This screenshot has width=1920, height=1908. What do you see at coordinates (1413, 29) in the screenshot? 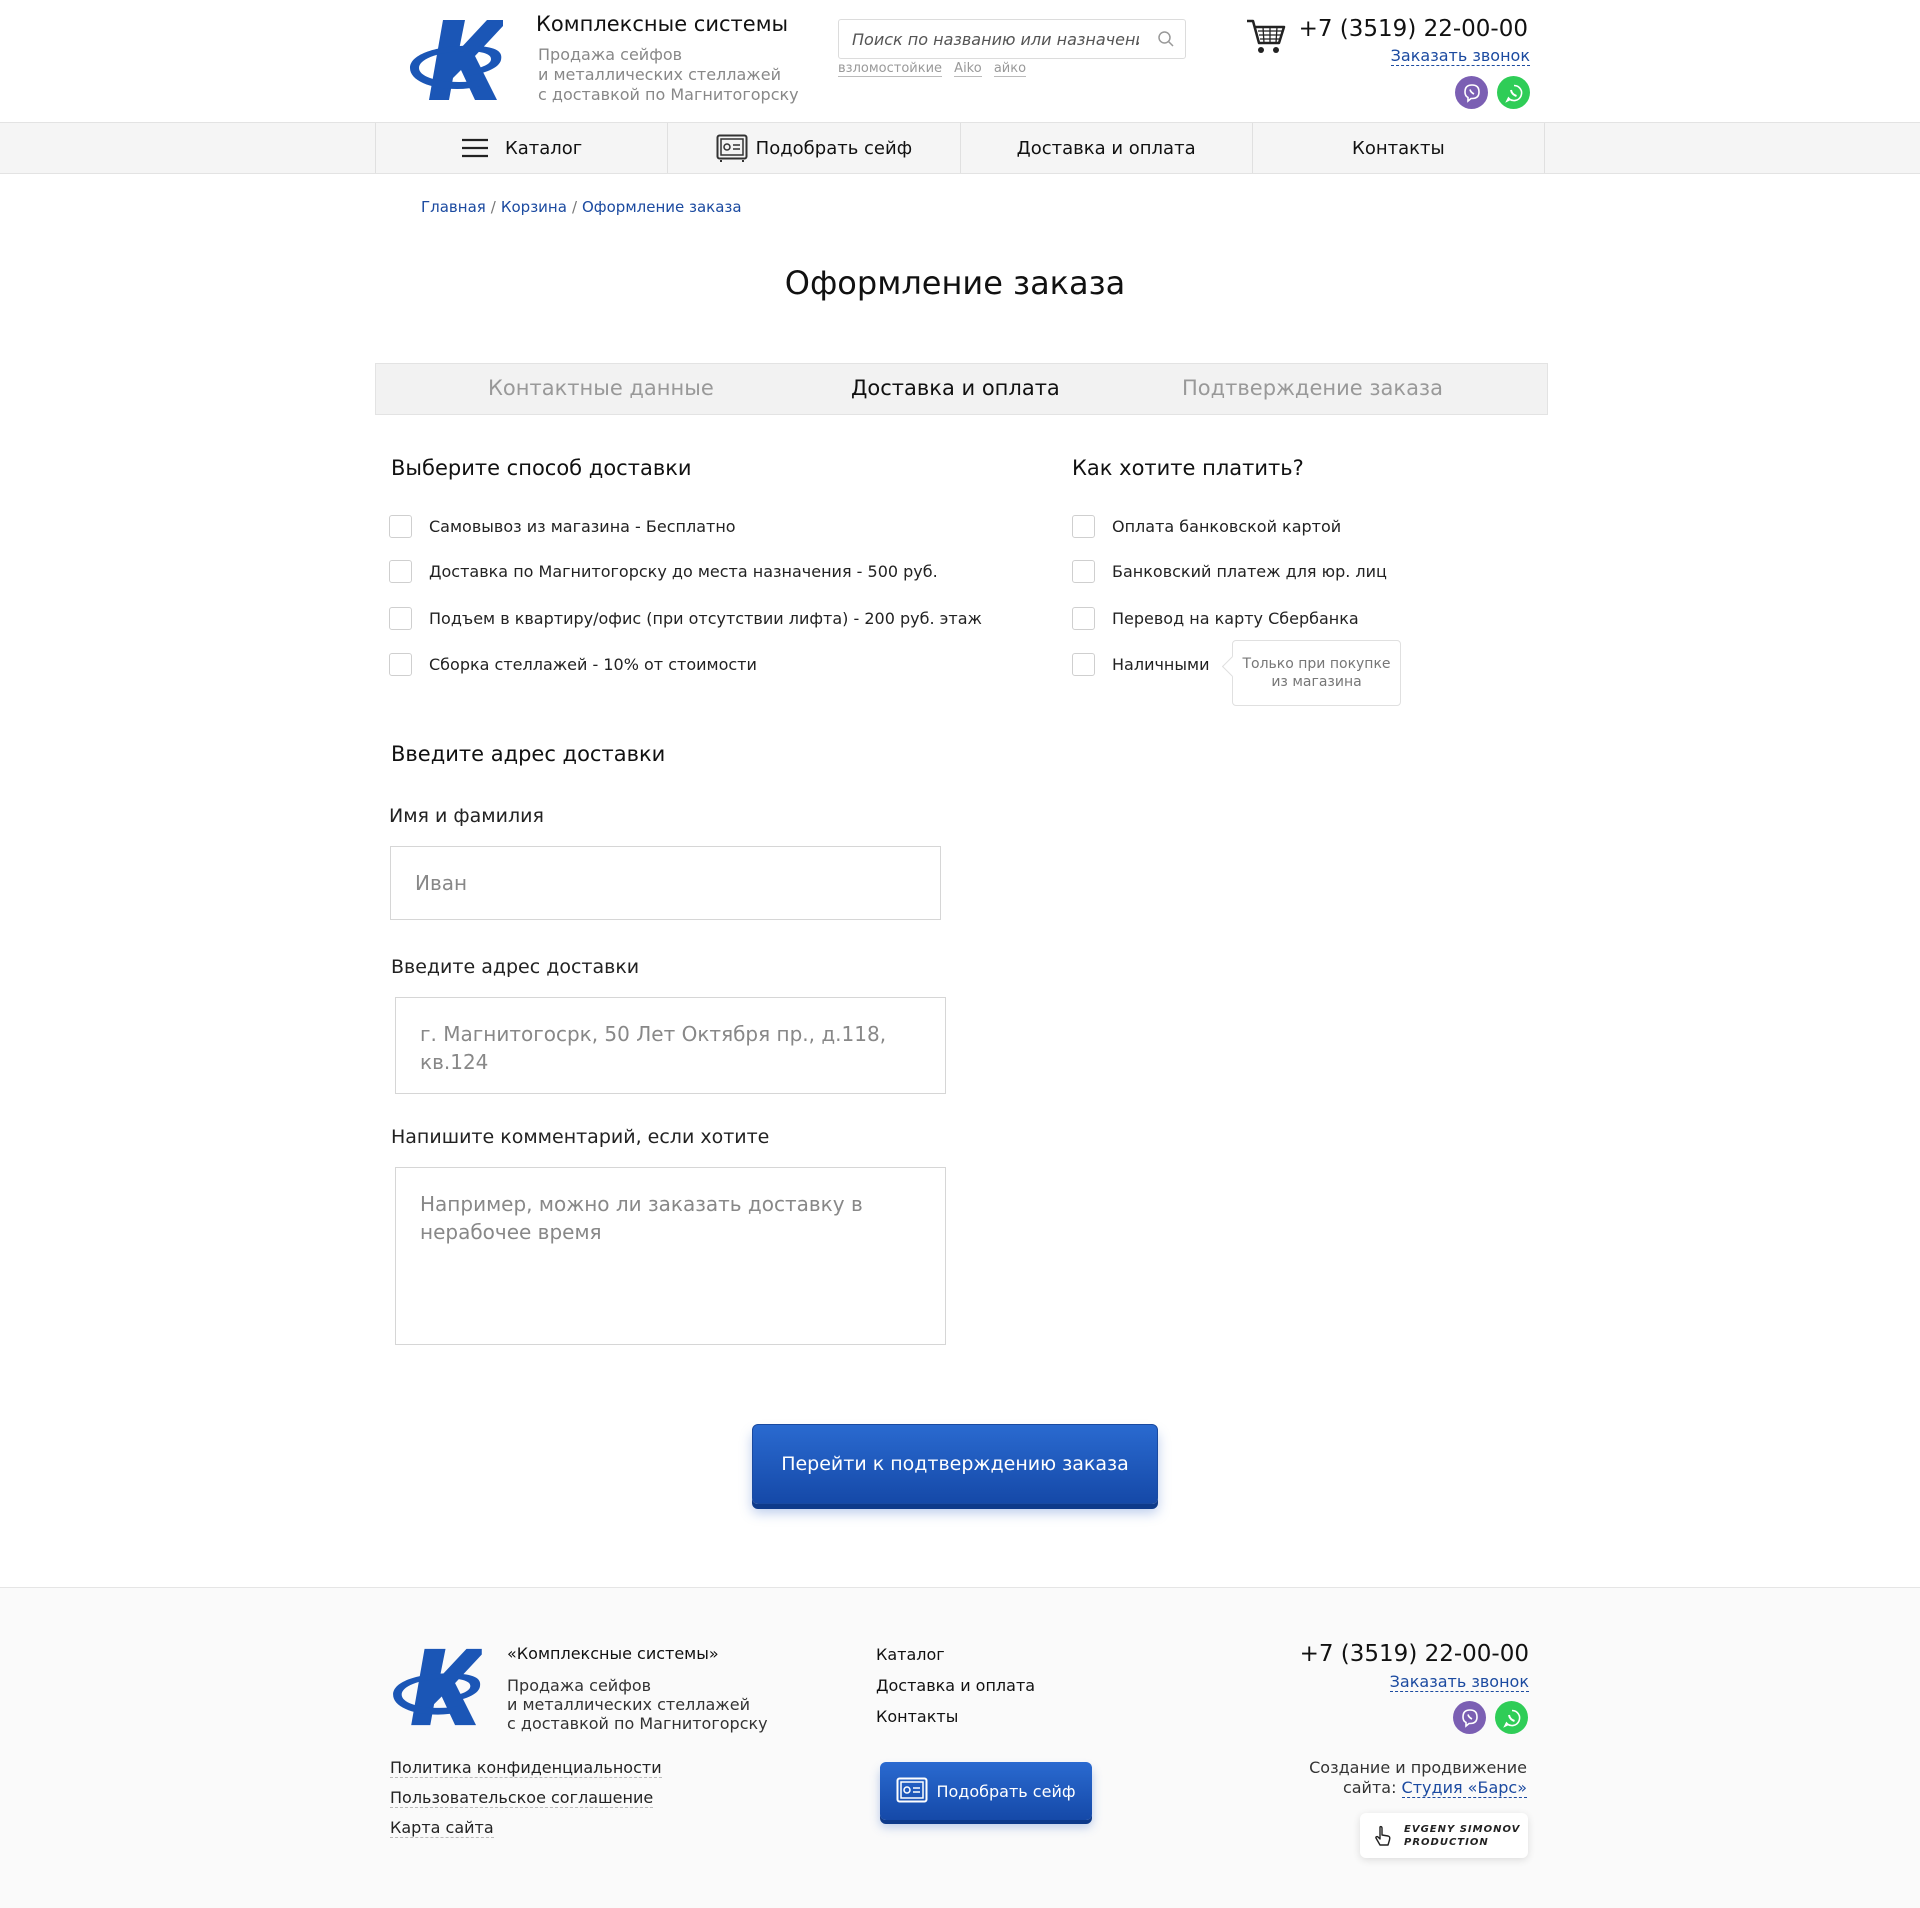
I see `header-phone: +7 (3519) 22-00-00` at bounding box center [1413, 29].